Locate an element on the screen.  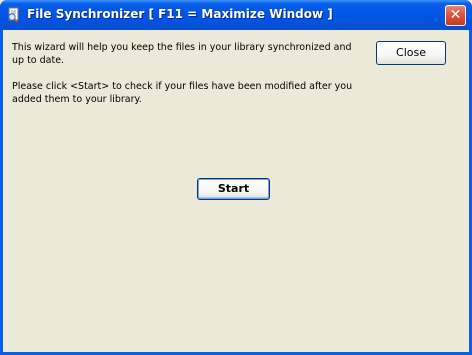
file-sync-app-icon is located at coordinates (13, 15).